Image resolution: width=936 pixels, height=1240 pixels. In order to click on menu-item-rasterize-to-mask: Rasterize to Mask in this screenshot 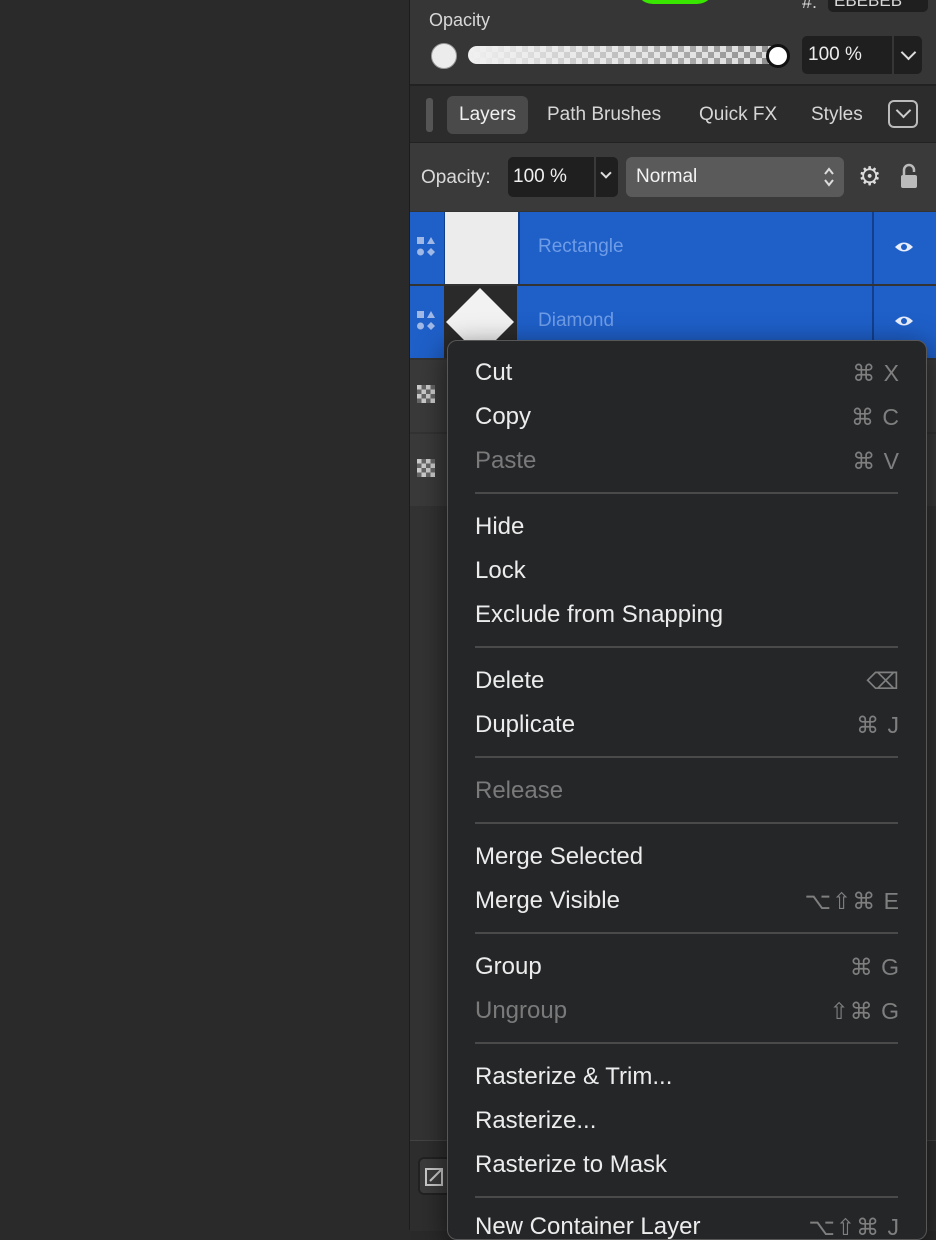, I will do `click(687, 1165)`.